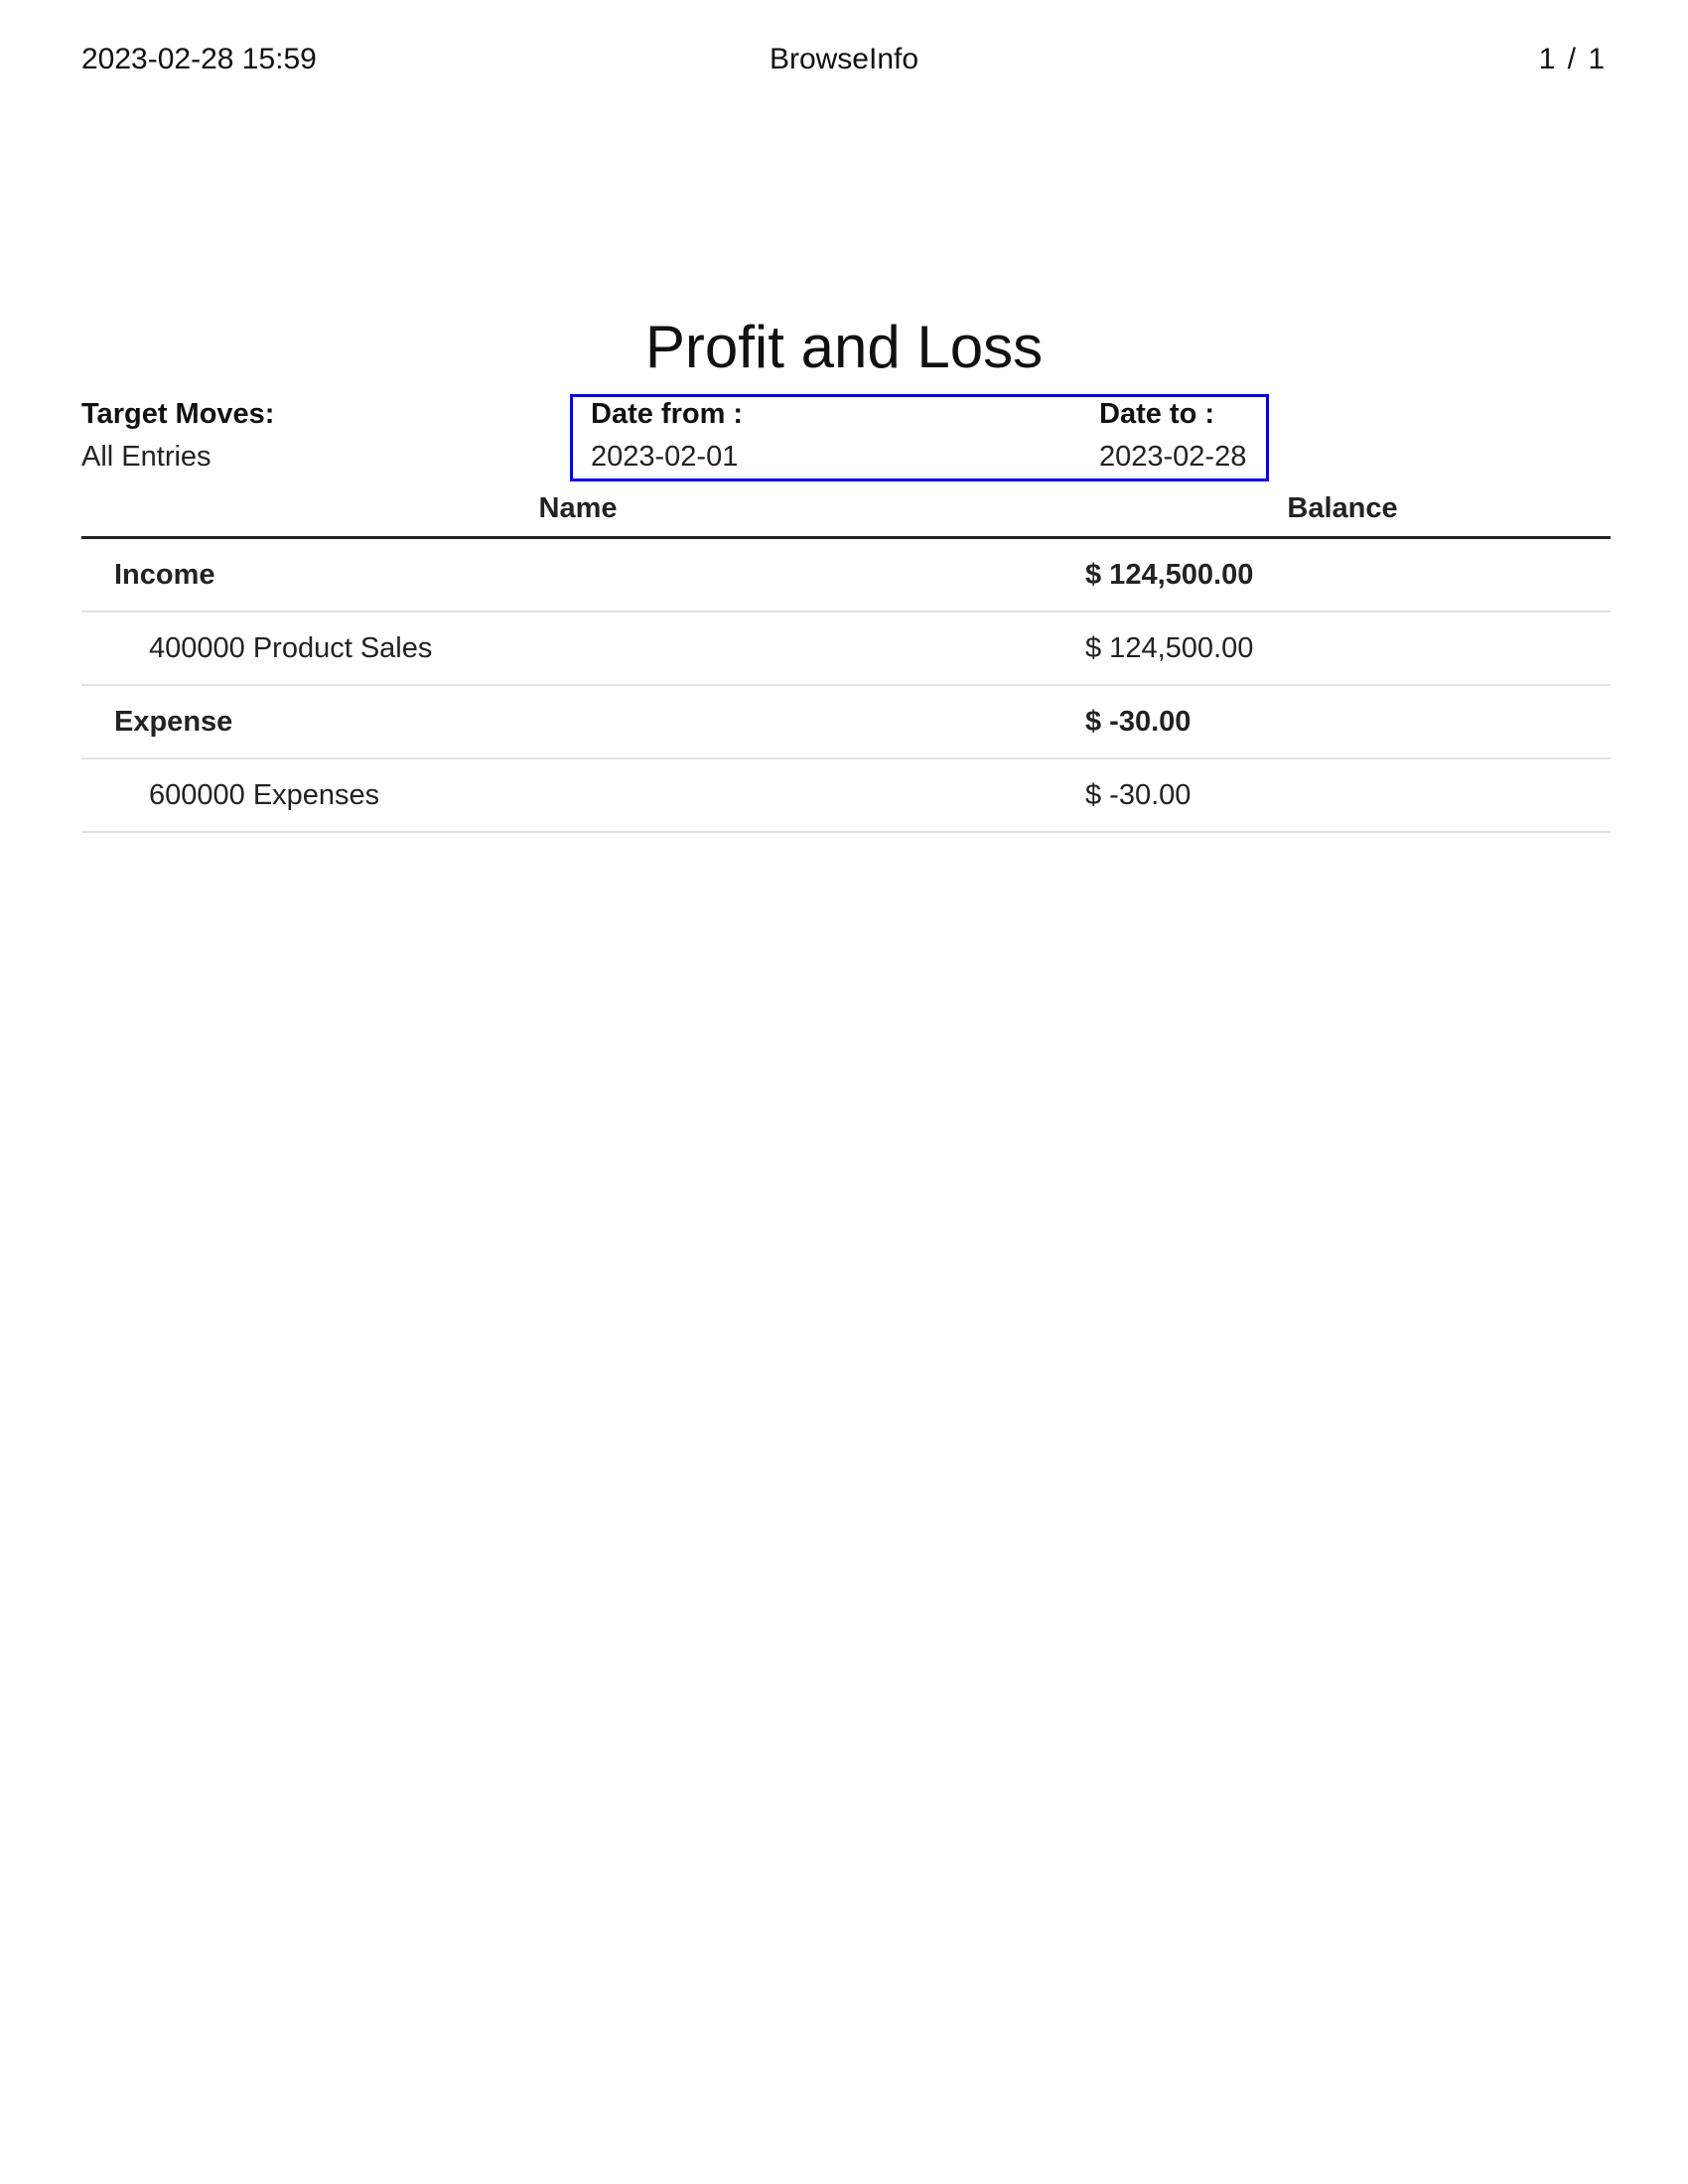 This screenshot has width=1688, height=2184. I want to click on row-name: 600000 Expenses, so click(264, 795).